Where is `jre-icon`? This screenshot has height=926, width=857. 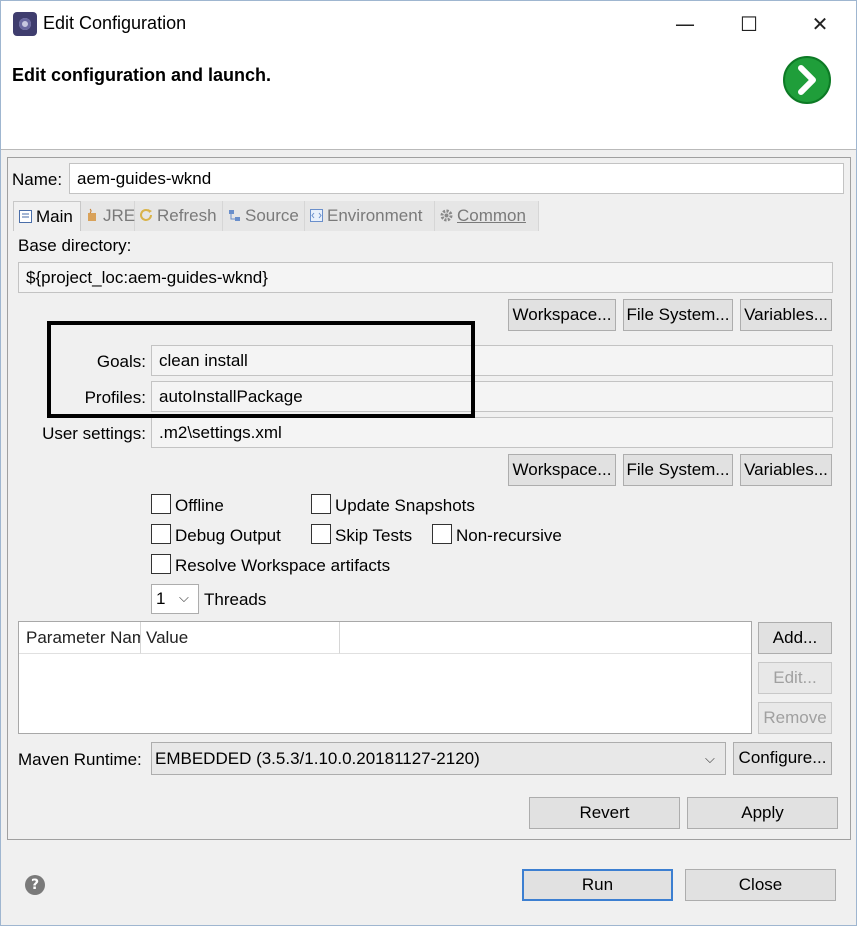
jre-icon is located at coordinates (92, 212).